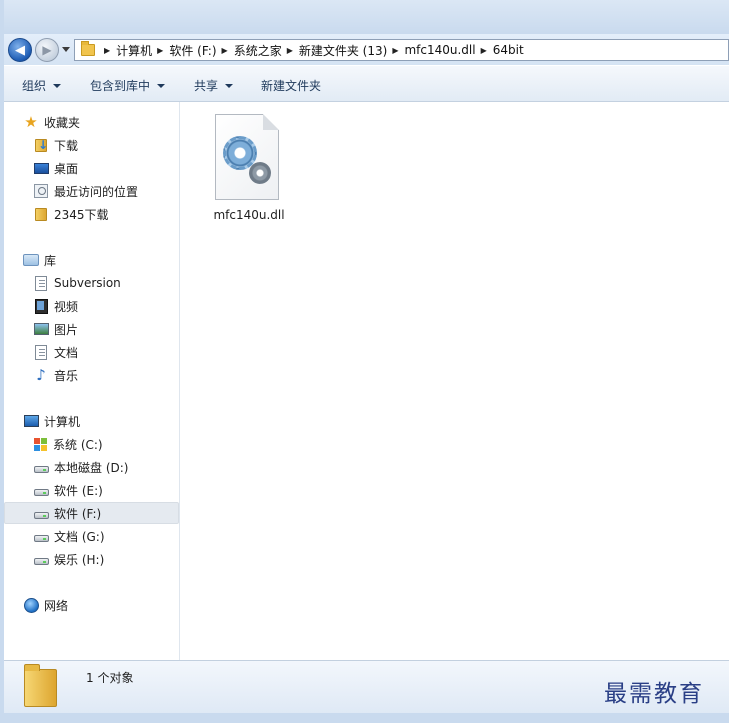  Describe the element at coordinates (50, 260) in the screenshot. I see `nav-libraries-label: 库` at that location.